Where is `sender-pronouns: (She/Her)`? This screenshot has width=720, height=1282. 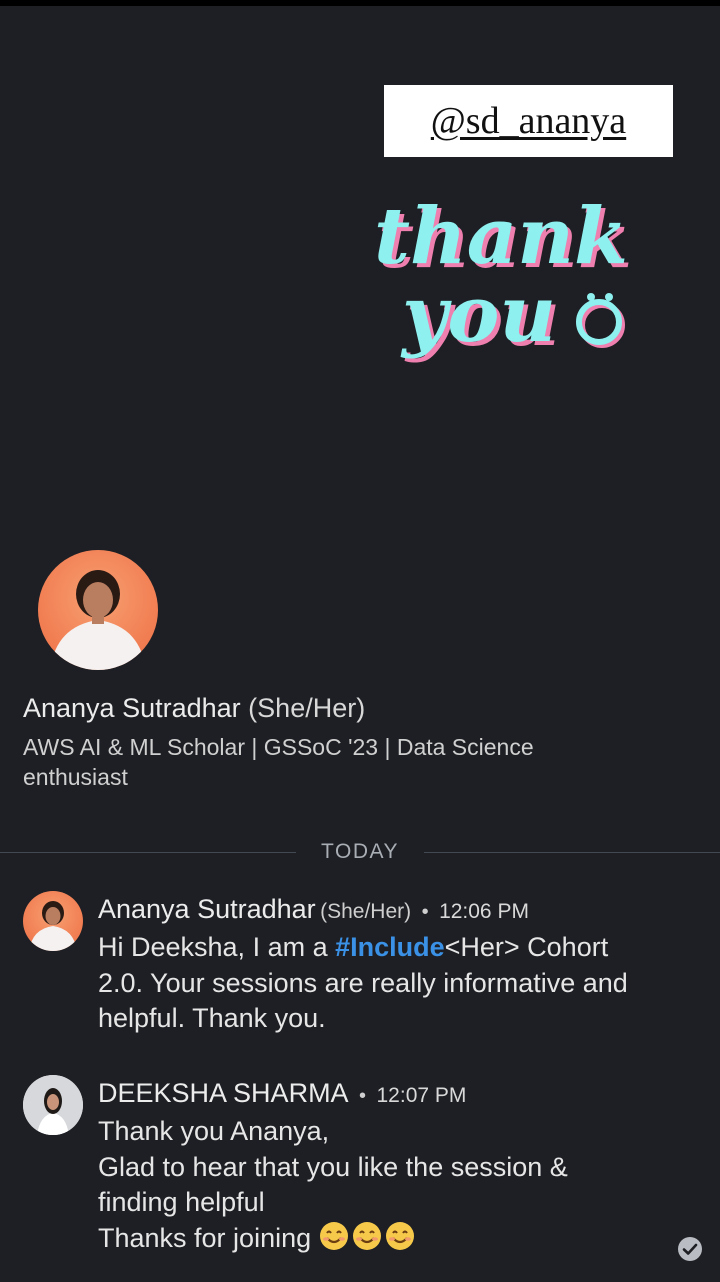 sender-pronouns: (She/Her) is located at coordinates (366, 911).